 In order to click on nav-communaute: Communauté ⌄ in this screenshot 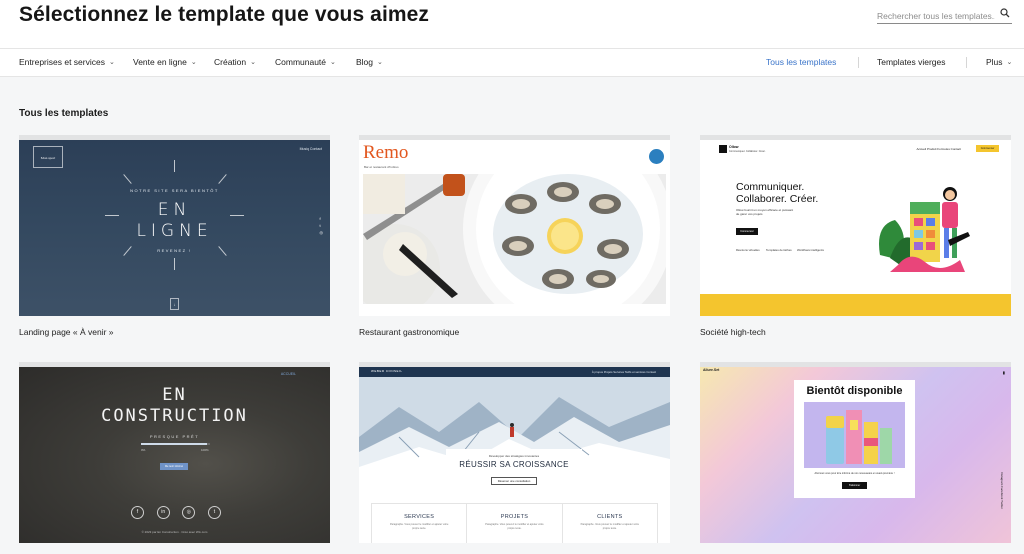, I will do `click(305, 62)`.